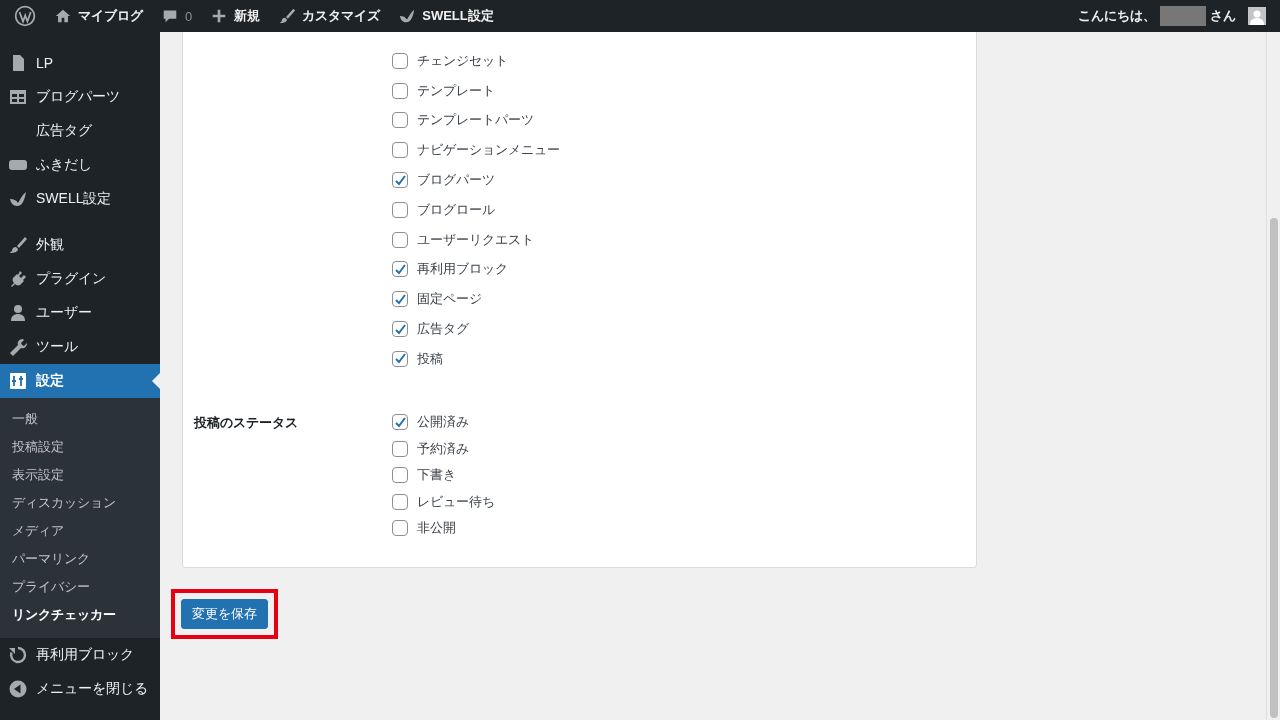  What do you see at coordinates (18, 347) in the screenshot?
I see `wrench-icon` at bounding box center [18, 347].